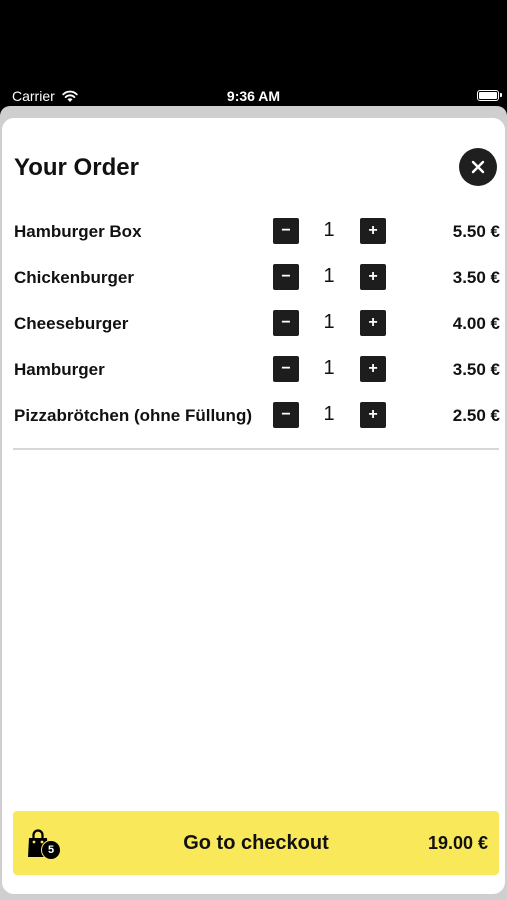 This screenshot has width=507, height=900. What do you see at coordinates (76, 167) in the screenshot?
I see `page-title: Your Order` at bounding box center [76, 167].